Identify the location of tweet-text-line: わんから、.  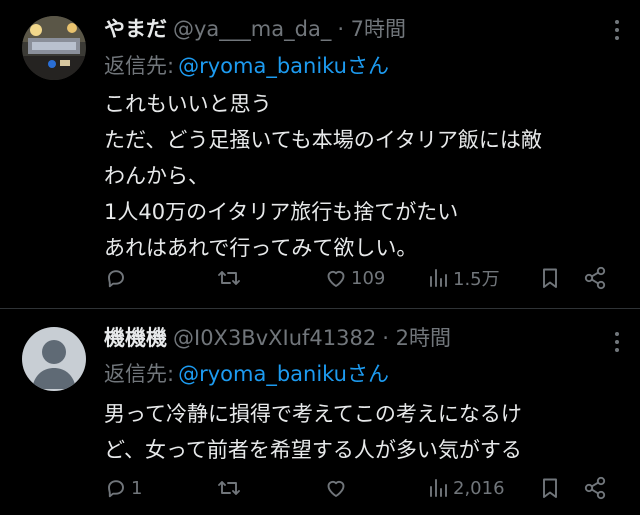
(156, 176).